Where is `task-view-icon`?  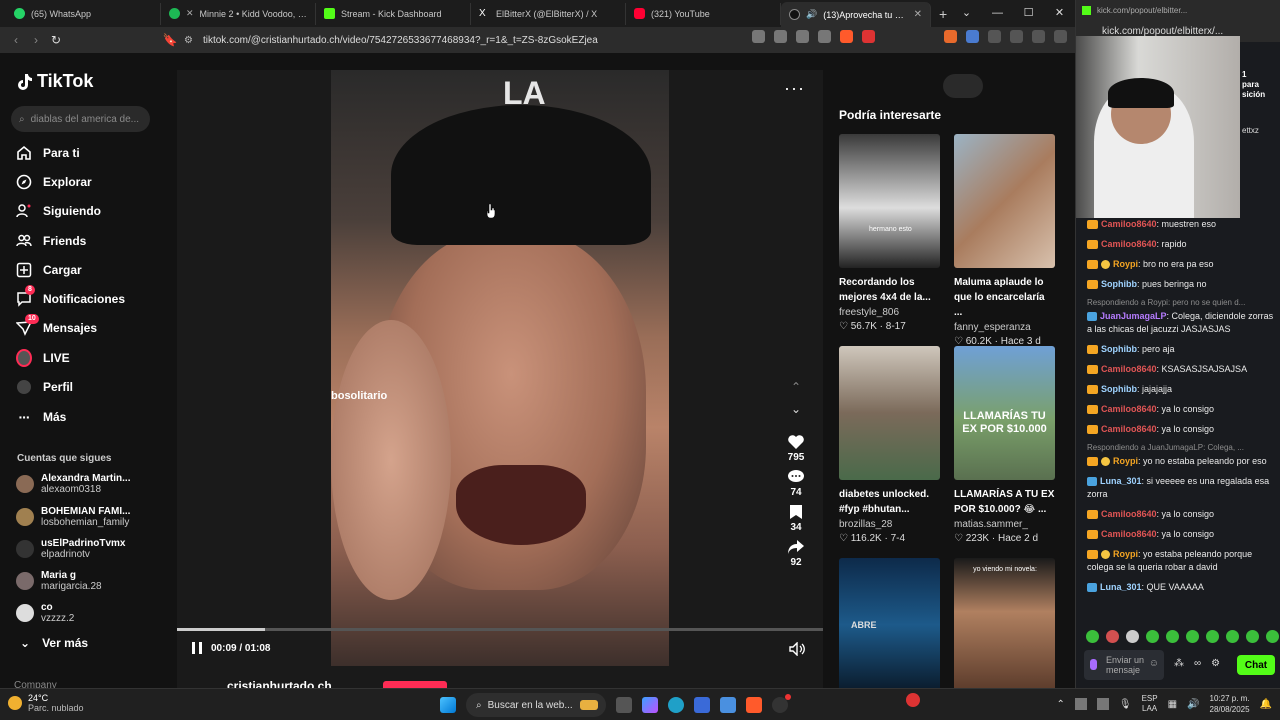 task-view-icon is located at coordinates (624, 705).